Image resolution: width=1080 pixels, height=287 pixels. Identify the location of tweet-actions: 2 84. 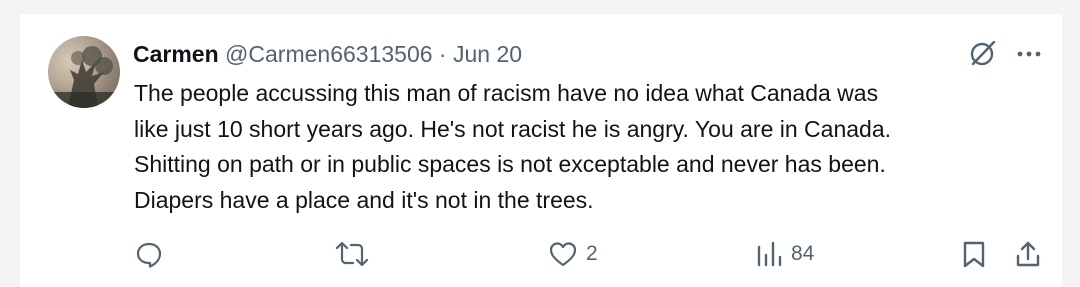
(541, 254).